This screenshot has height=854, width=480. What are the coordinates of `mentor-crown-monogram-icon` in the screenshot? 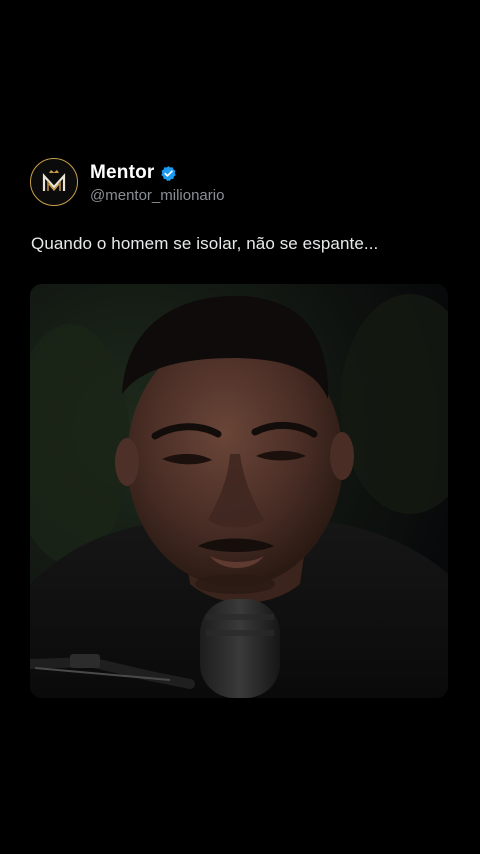 It's located at (54, 181).